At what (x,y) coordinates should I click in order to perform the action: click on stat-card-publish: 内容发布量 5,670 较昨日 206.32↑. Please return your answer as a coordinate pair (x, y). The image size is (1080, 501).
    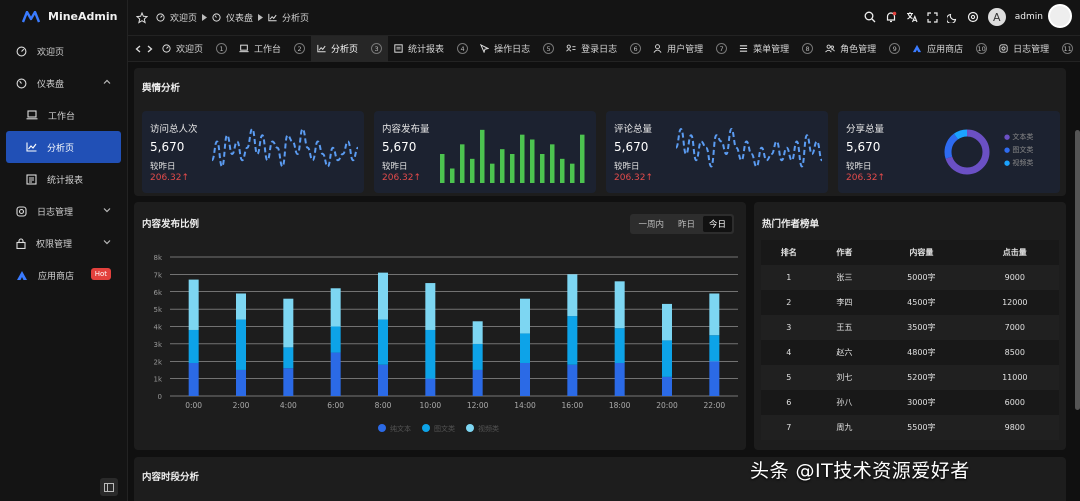
    Looking at the image, I should click on (485, 152).